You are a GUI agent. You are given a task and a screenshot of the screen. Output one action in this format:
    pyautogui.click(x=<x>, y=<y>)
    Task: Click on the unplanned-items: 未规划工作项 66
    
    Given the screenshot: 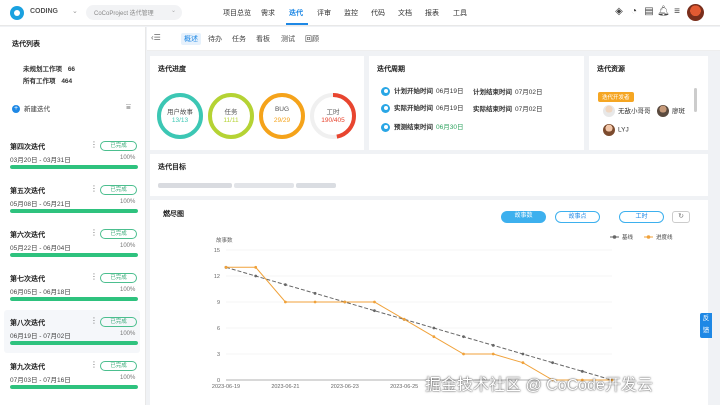 What is the action you would take?
    pyautogui.click(x=49, y=68)
    